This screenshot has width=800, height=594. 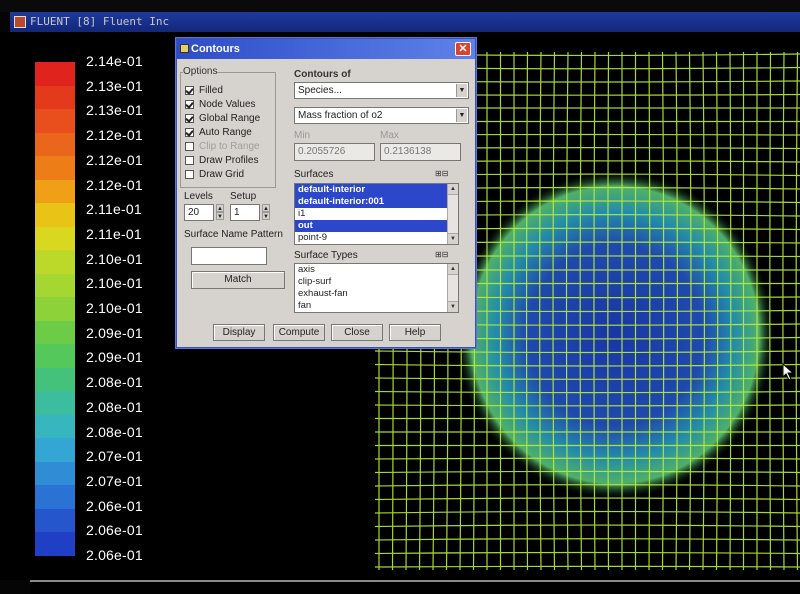 I want to click on list-item: default-interior, so click(x=376, y=190).